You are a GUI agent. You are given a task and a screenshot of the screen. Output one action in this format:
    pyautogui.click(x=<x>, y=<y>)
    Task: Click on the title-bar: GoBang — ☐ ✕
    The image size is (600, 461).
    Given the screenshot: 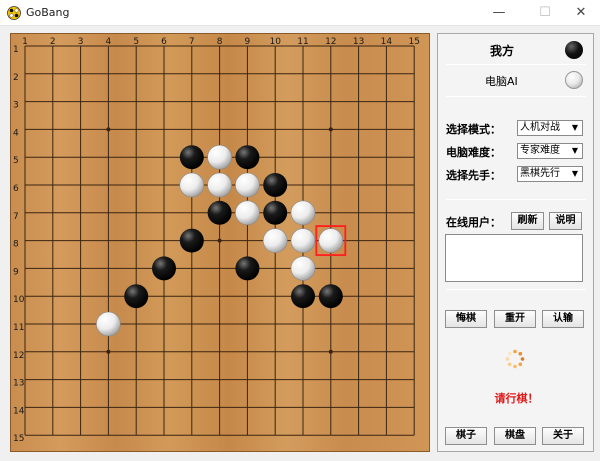 What is the action you would take?
    pyautogui.click(x=300, y=13)
    